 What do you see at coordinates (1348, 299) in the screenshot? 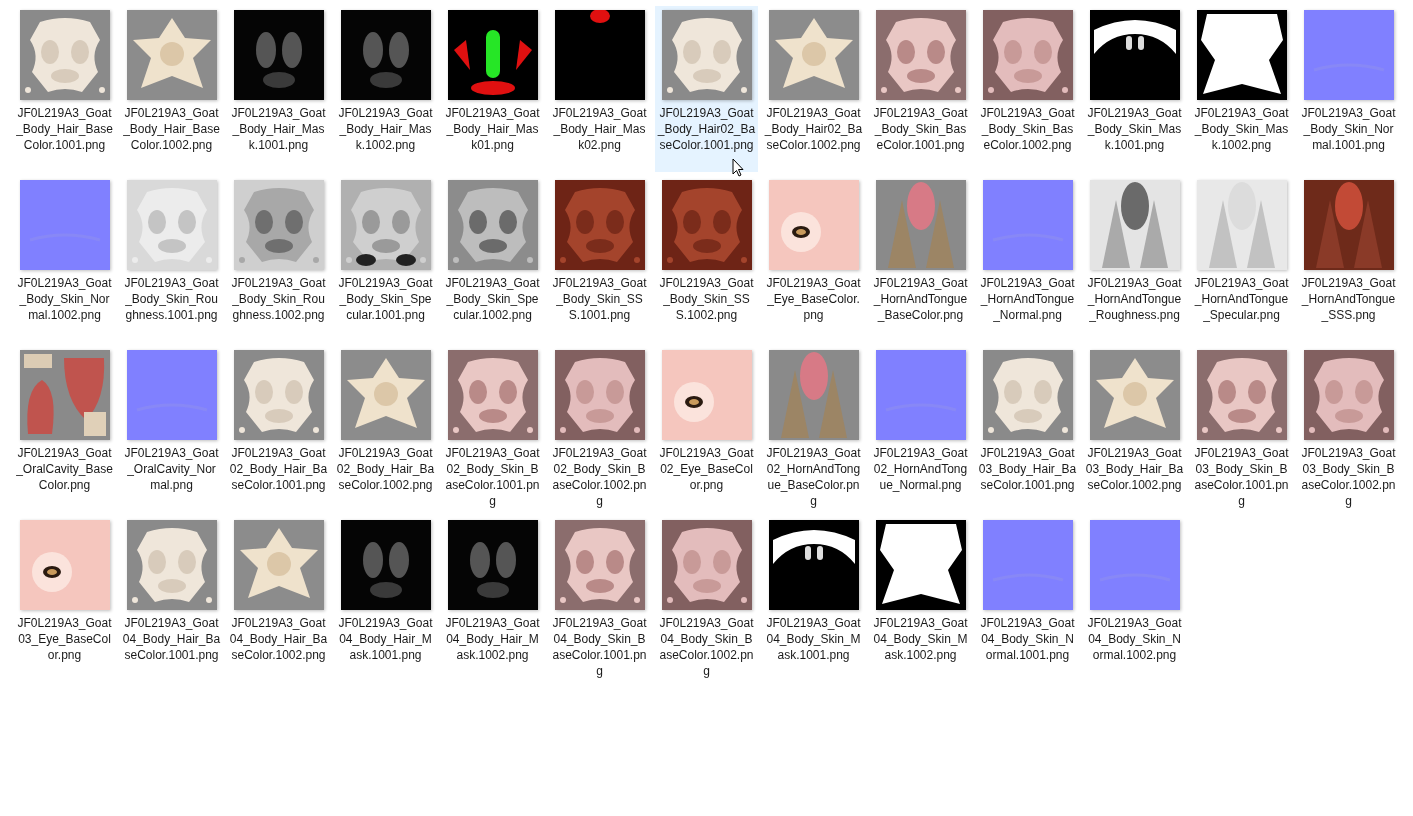
I see `file-name: JF0L219A3_Goat_HornAndTongue_SSS.png` at bounding box center [1348, 299].